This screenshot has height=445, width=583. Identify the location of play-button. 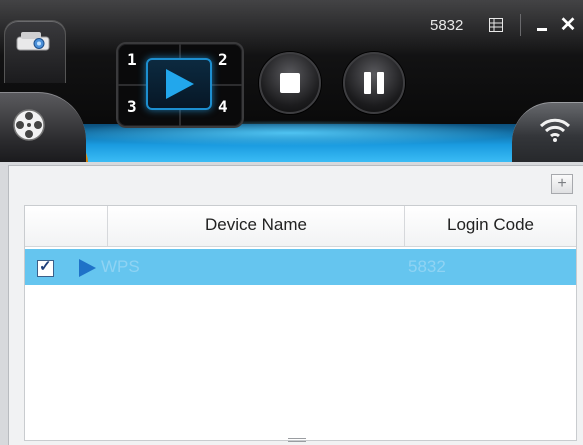
(179, 84).